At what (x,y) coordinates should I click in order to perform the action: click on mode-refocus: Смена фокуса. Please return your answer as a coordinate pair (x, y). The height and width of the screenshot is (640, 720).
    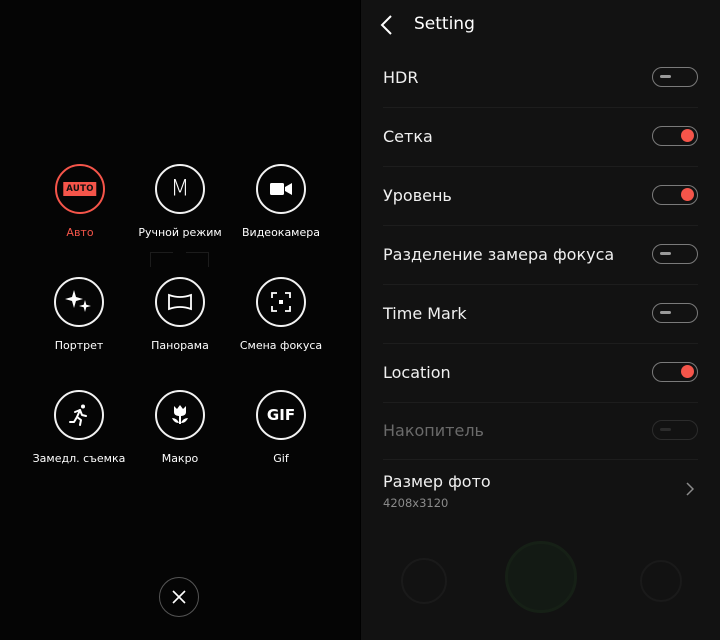
    Looking at the image, I should click on (281, 314).